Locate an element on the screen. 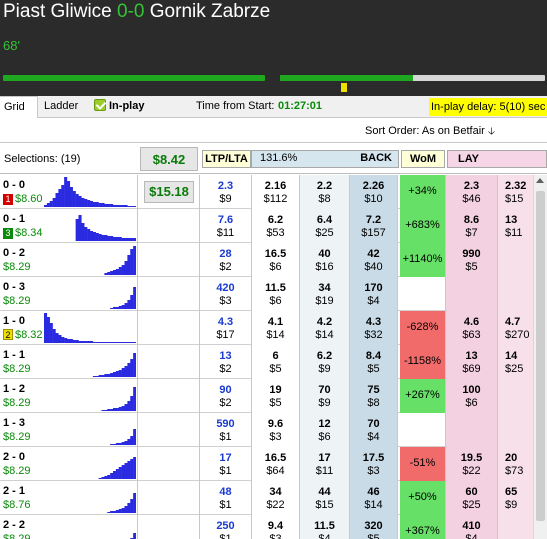 Image resolution: width=547 pixels, height=539 pixels. lay-cell-2: 65 $9 is located at coordinates (515, 498).